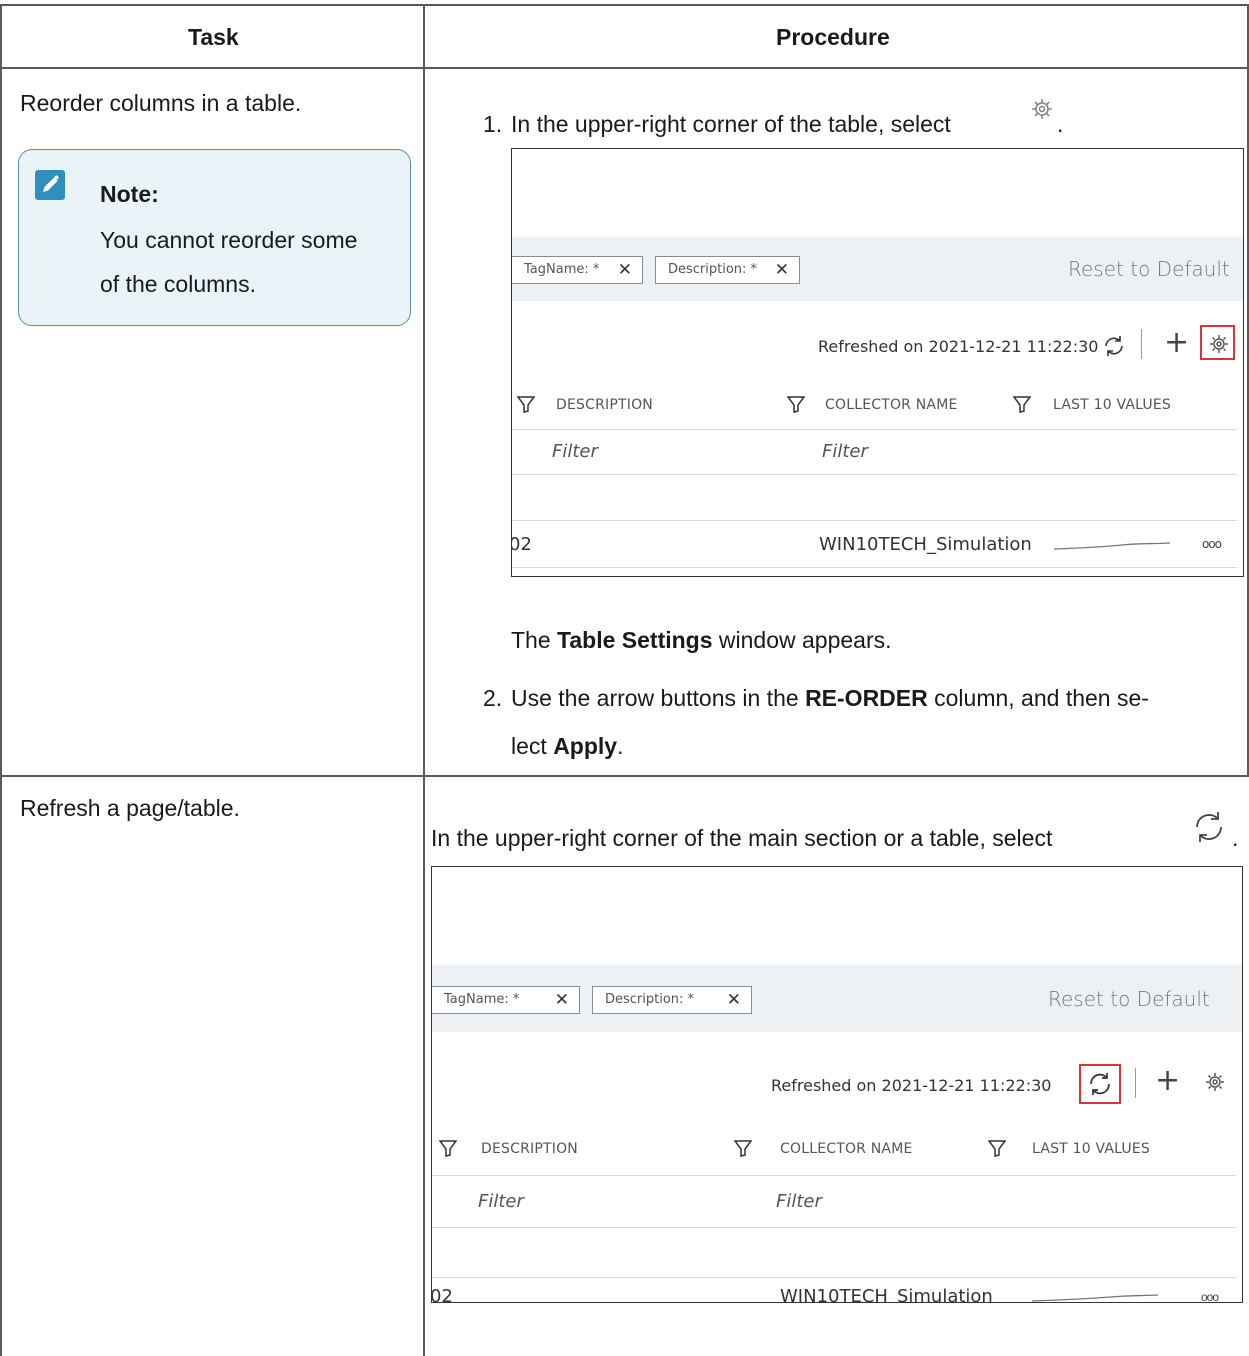 This screenshot has width=1249, height=1356. What do you see at coordinates (585, 746) in the screenshot?
I see `apply-bold: Apply` at bounding box center [585, 746].